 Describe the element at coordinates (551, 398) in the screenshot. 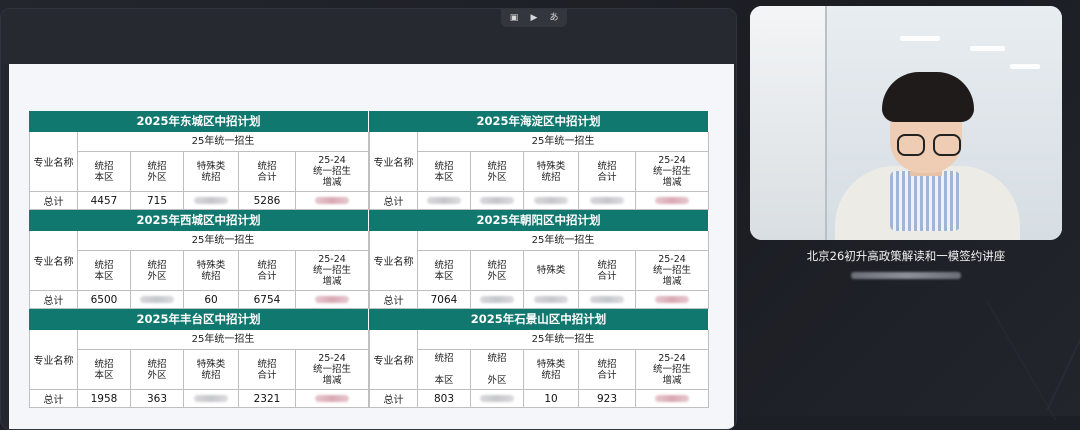

I see `total-value: 10` at that location.